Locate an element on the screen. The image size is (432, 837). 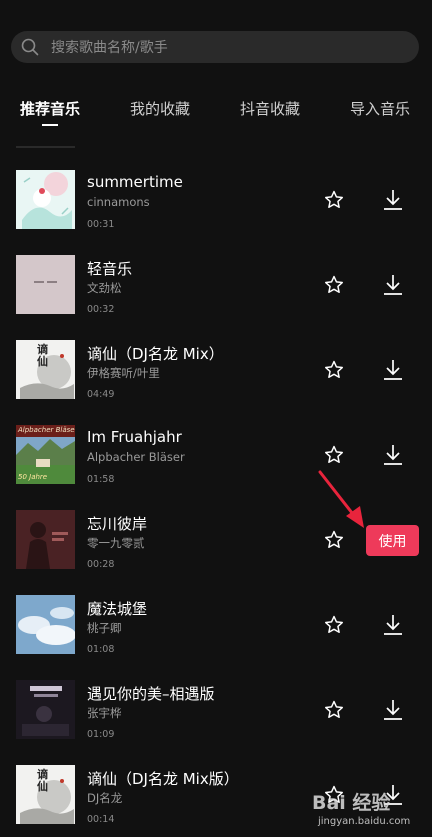
baidu-watermark: Bai 经验 jingyan.baidu.com is located at coordinates (371, 810).